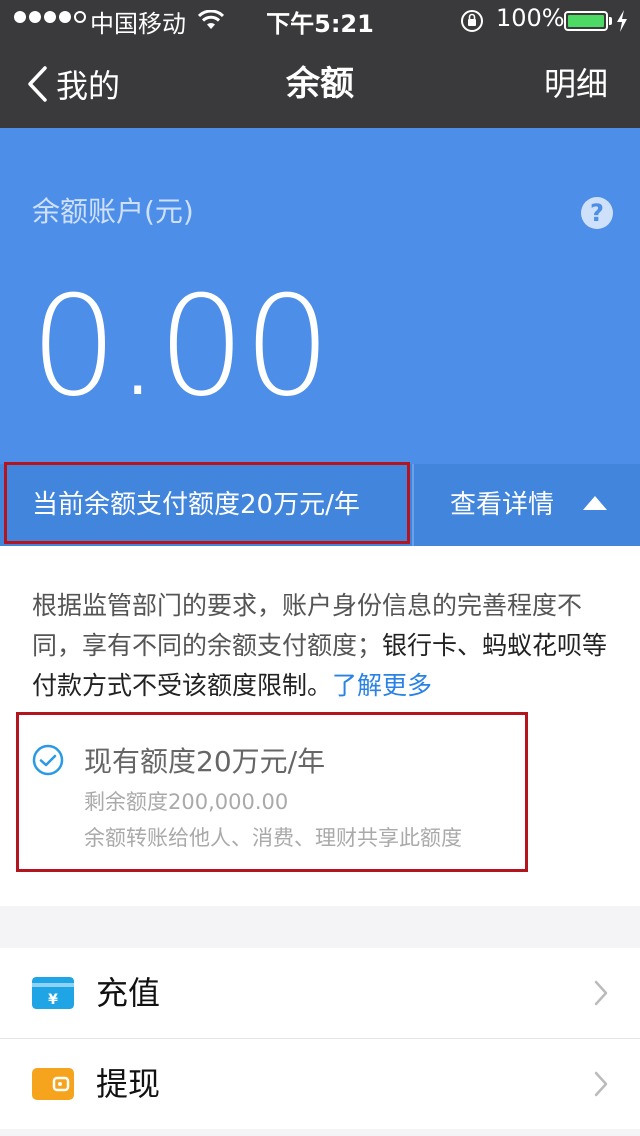  I want to click on menu-item-withdraw: 提现, so click(320, 1084).